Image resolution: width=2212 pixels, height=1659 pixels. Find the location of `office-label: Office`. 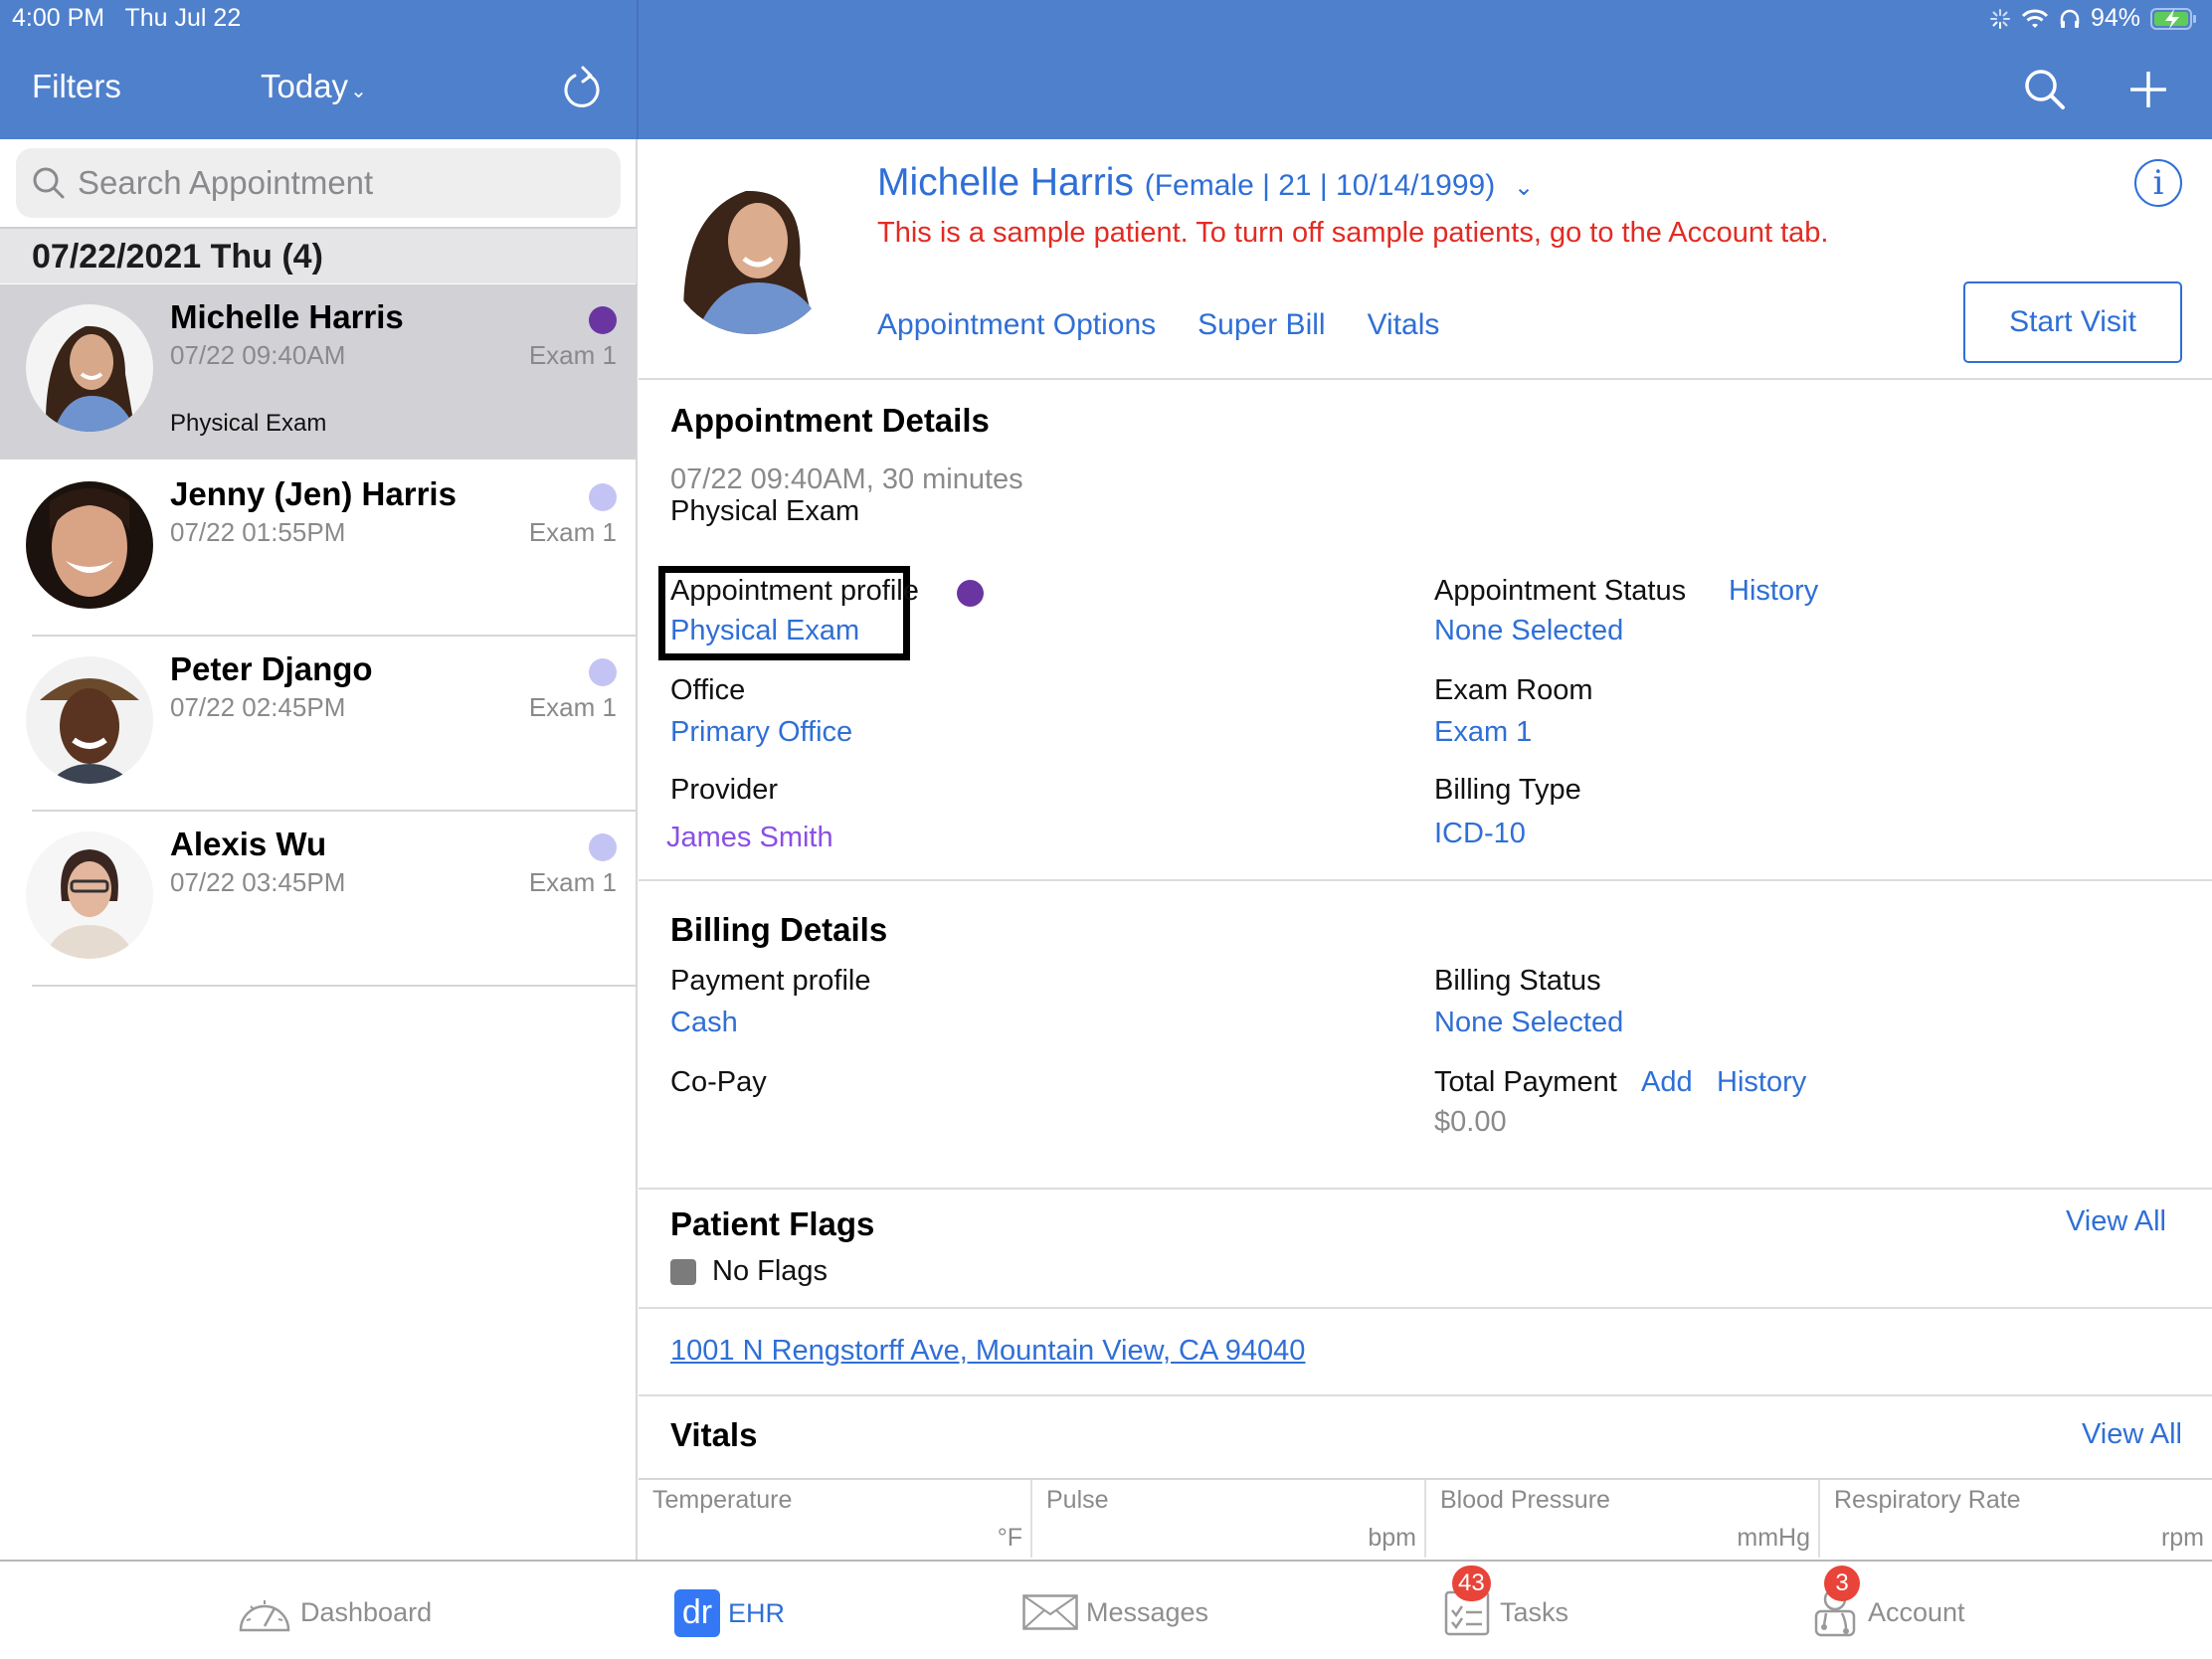

office-label: Office is located at coordinates (708, 690).